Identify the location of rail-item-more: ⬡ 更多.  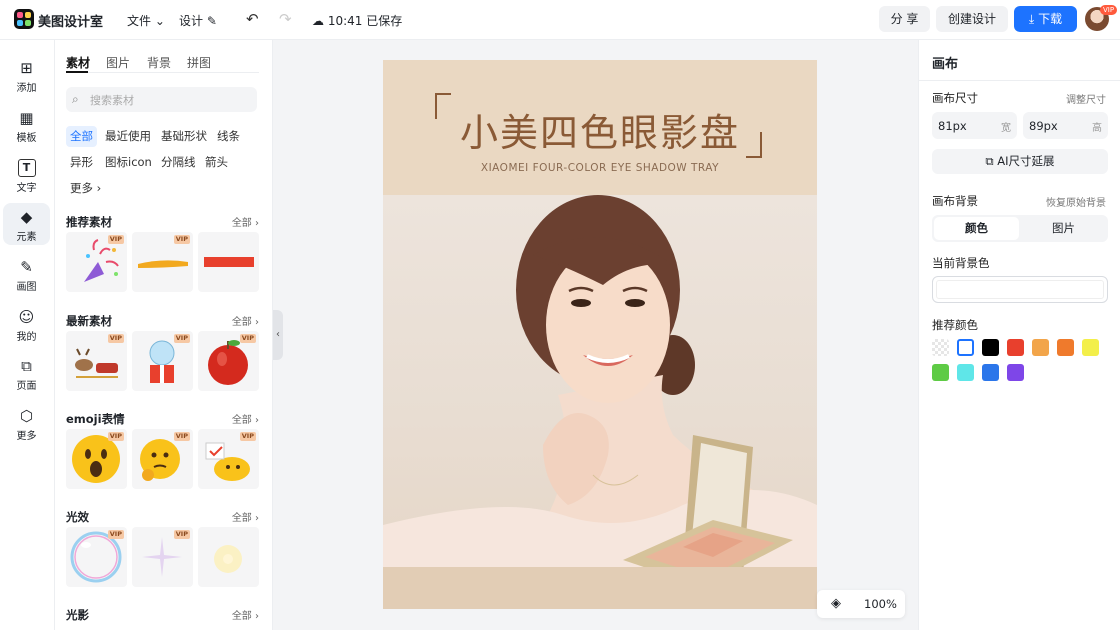
(26, 423).